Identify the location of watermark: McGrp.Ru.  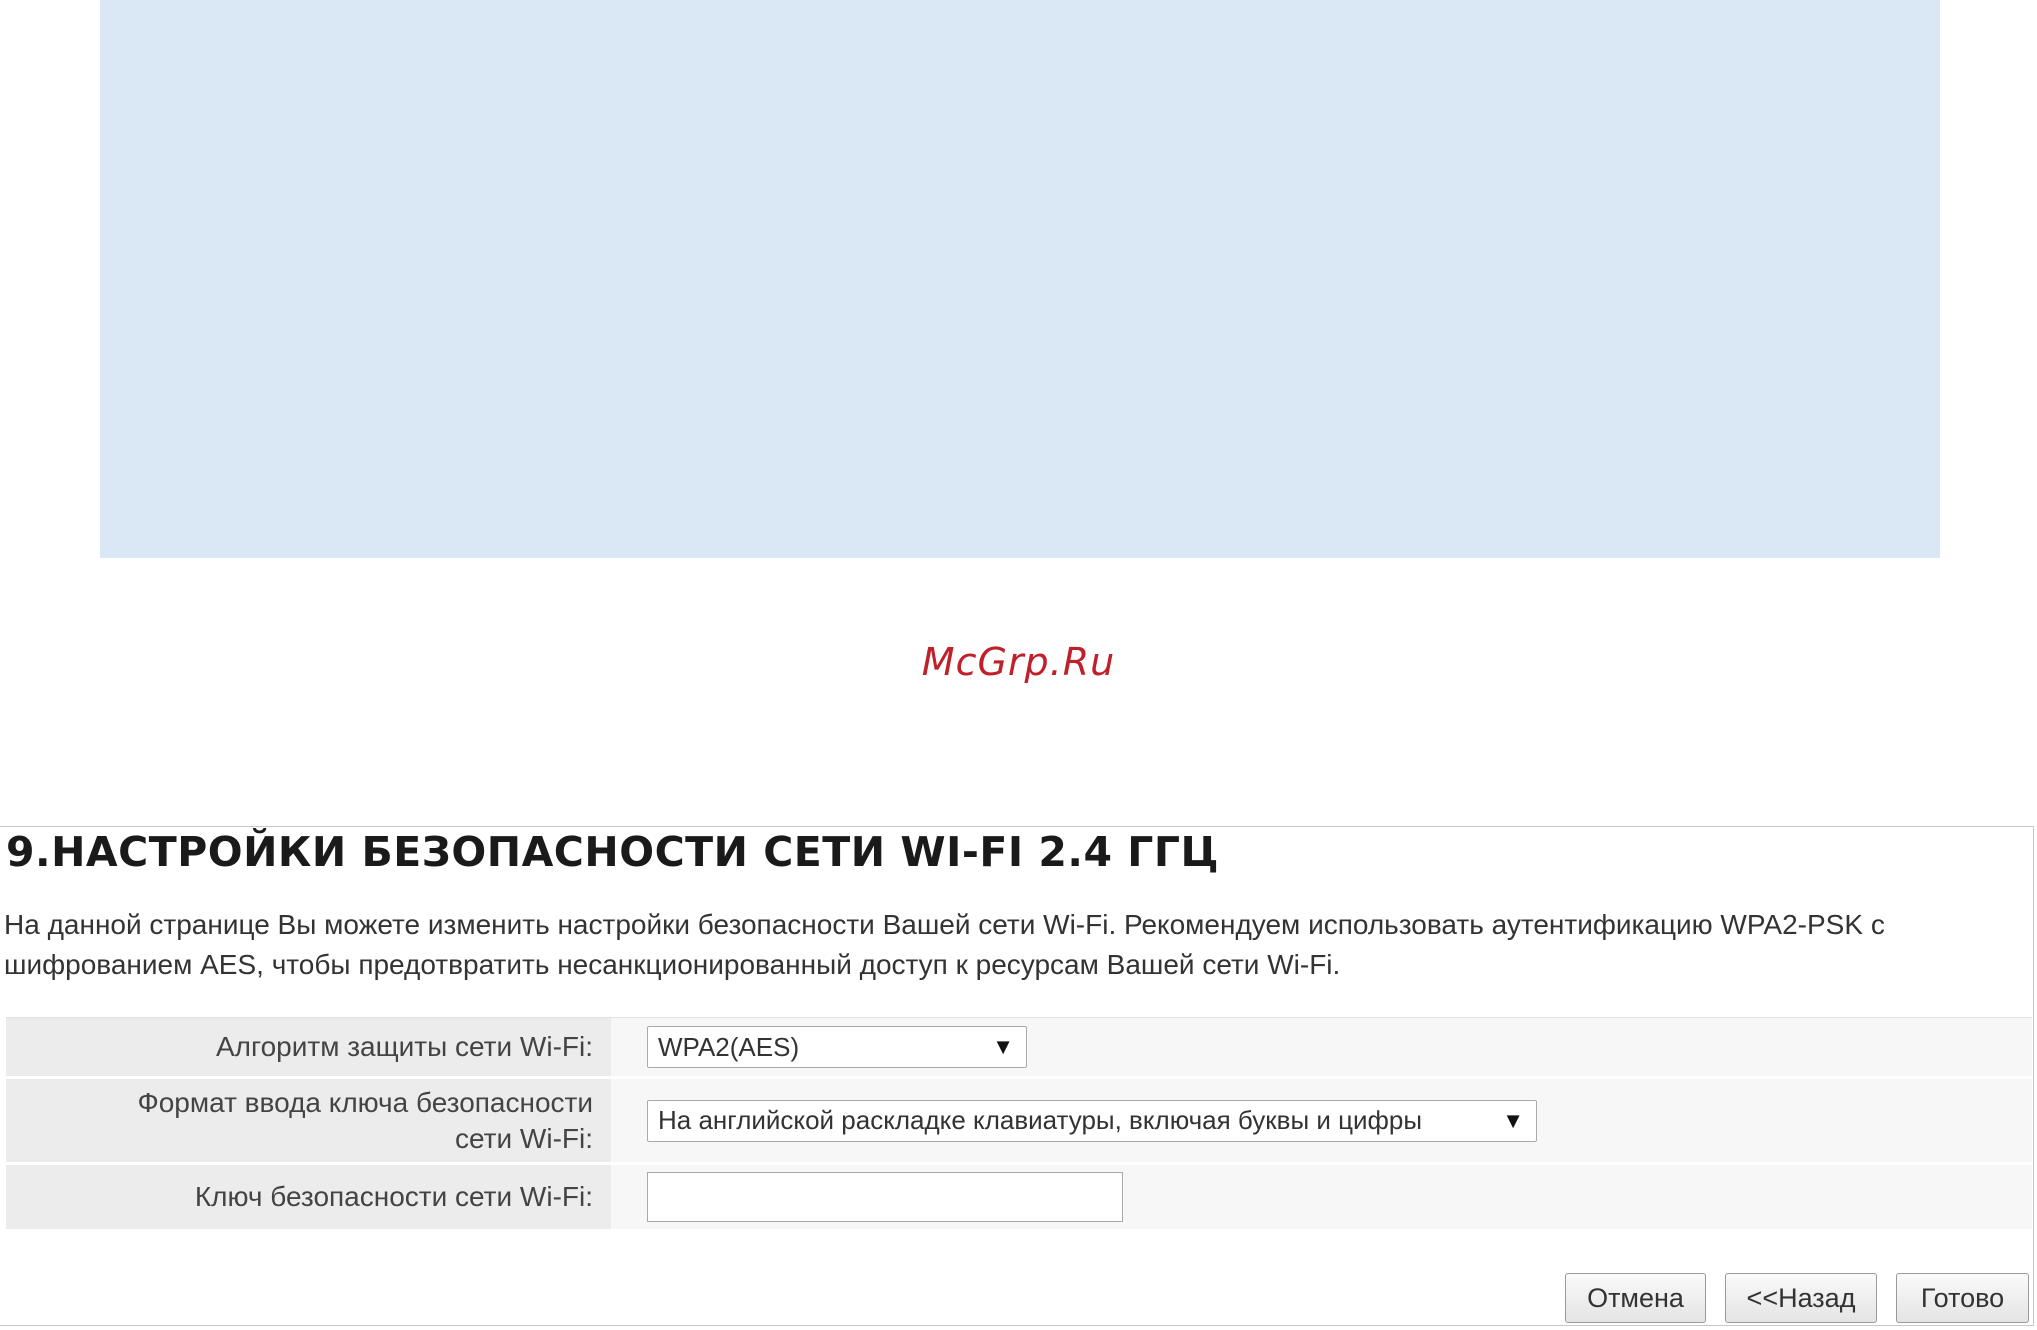
(1018, 662).